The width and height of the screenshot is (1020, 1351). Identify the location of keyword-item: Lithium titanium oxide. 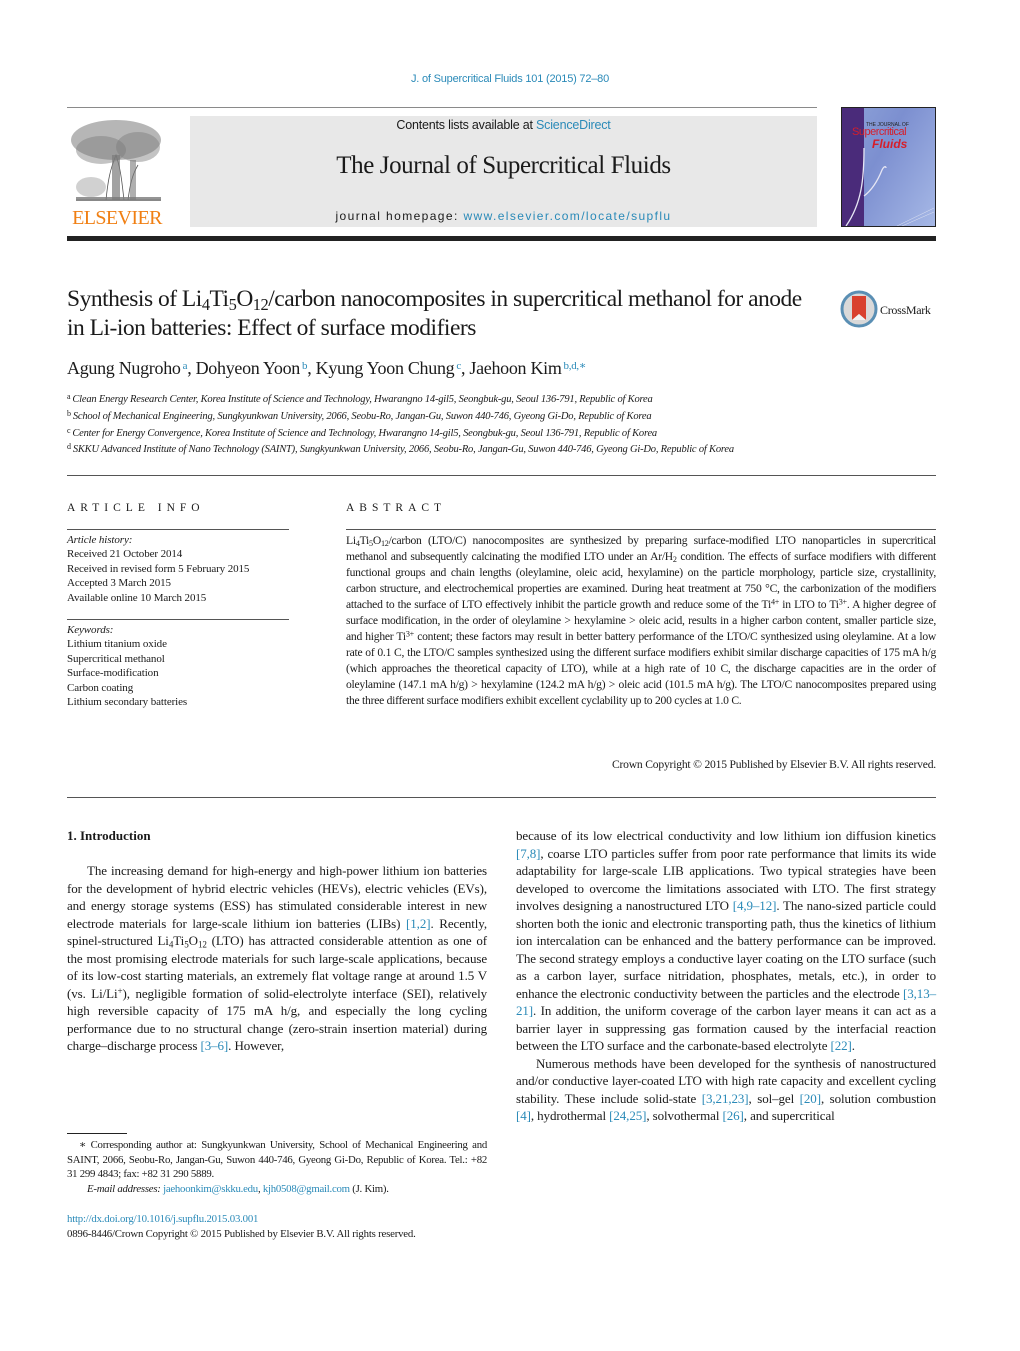
(117, 644).